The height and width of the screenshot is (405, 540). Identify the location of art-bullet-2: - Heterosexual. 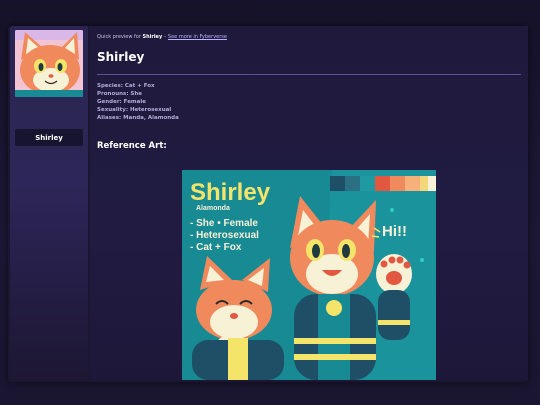
(224, 235).